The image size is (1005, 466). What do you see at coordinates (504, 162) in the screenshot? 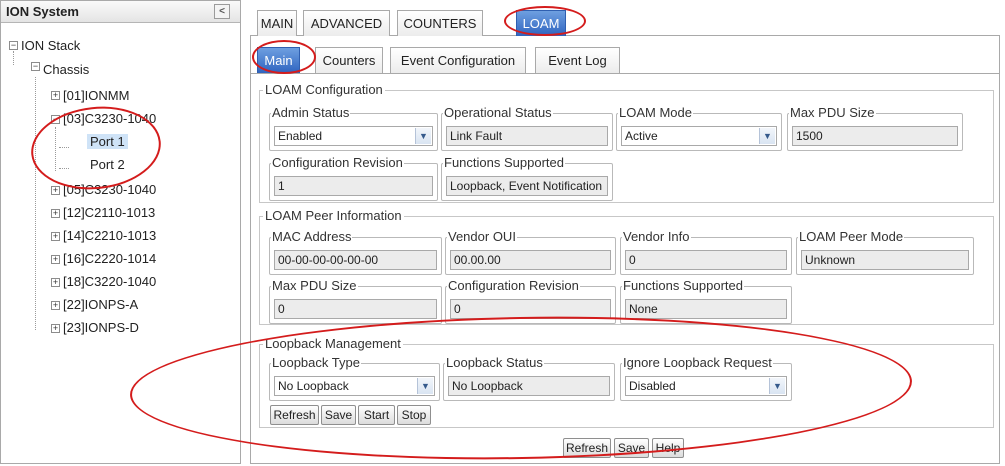
I see `functions-supported-label: Functions Supported` at bounding box center [504, 162].